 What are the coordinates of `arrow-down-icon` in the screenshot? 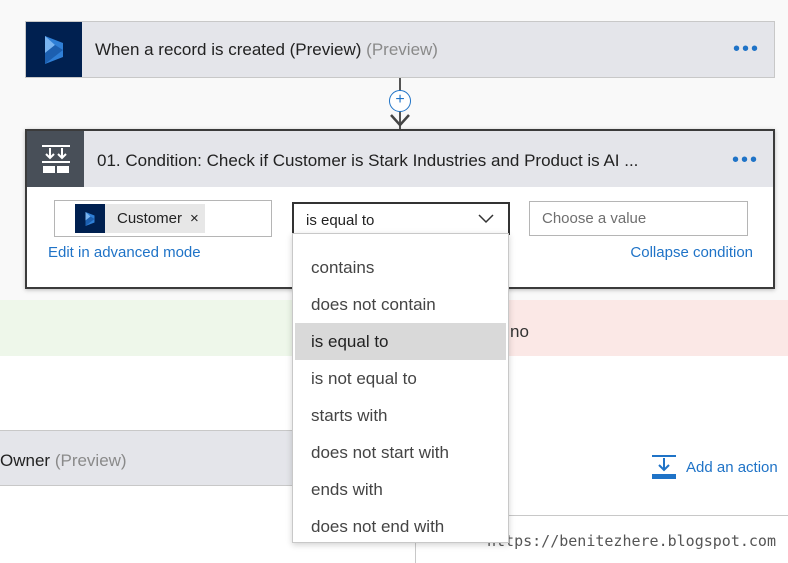 It's located at (400, 120).